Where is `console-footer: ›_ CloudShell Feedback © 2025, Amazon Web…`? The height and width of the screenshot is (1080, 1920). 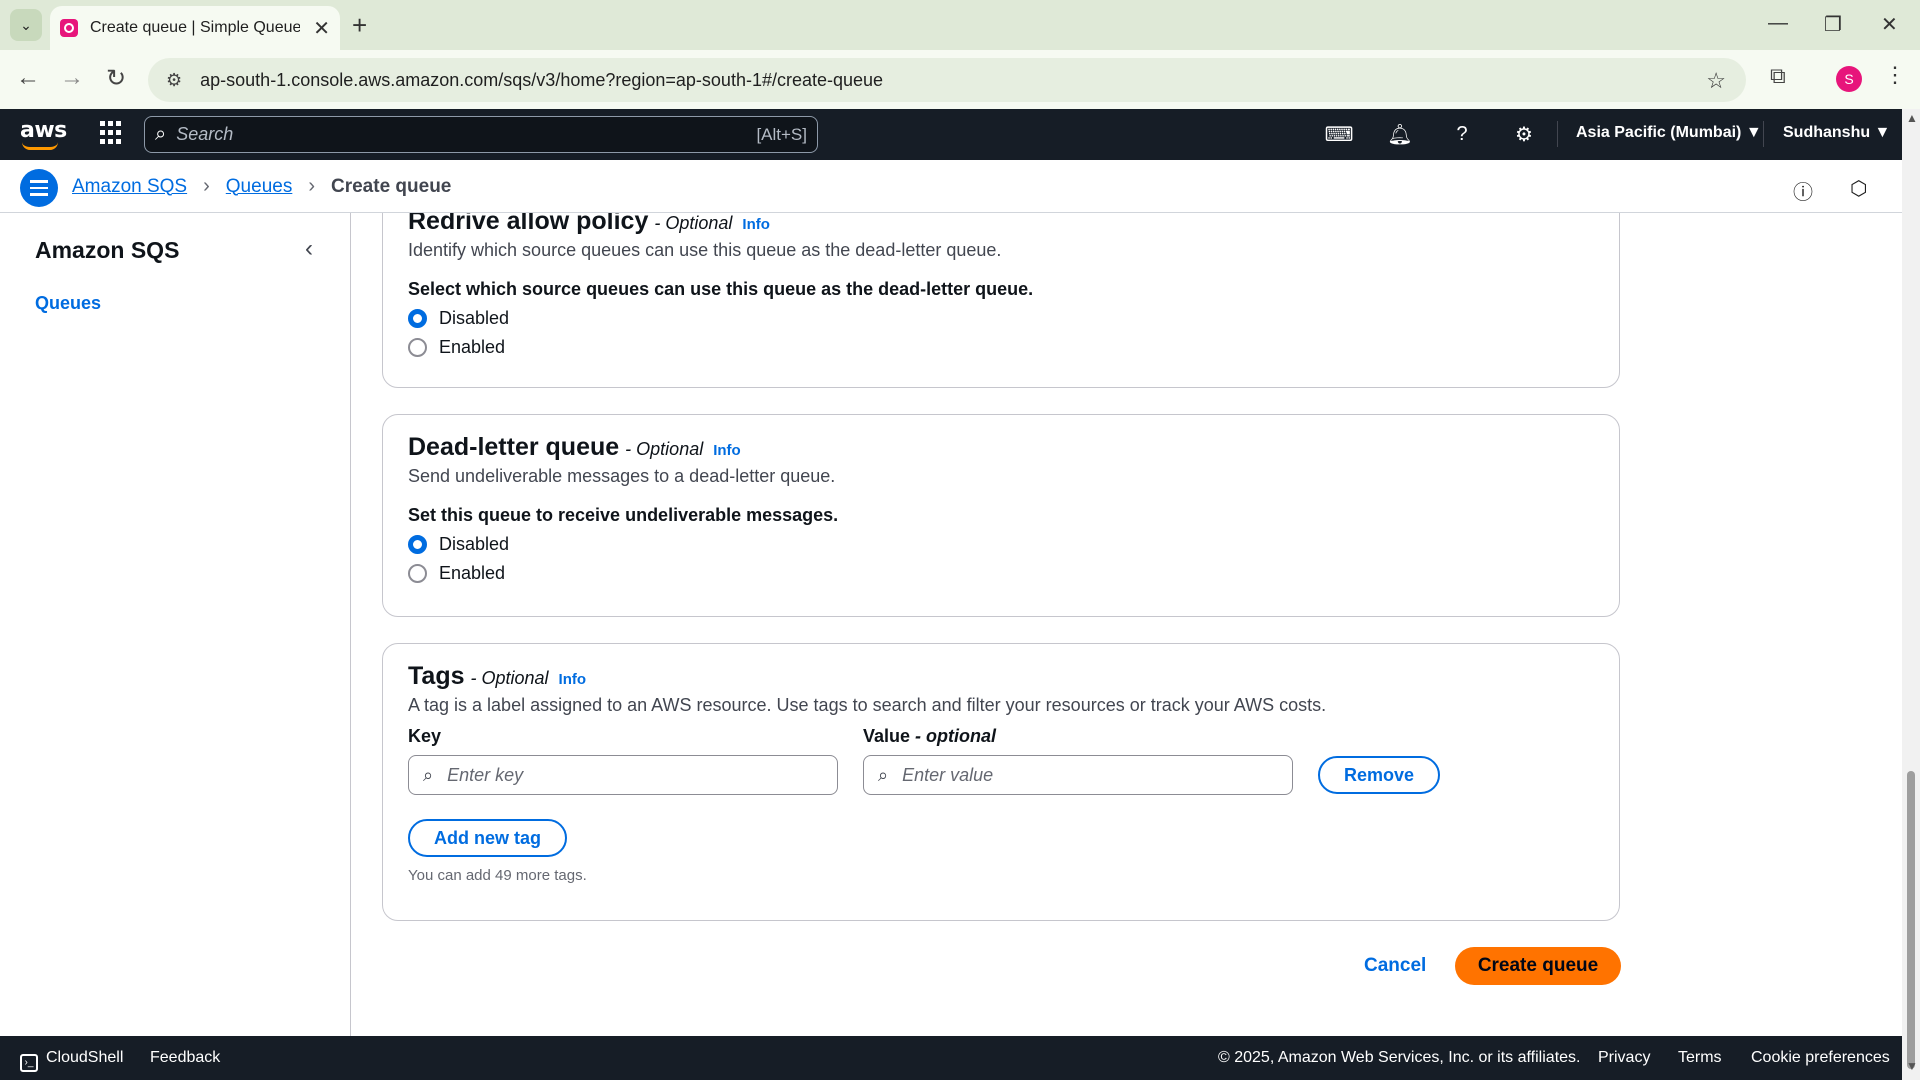 console-footer: ›_ CloudShell Feedback © 2025, Amazon Web… is located at coordinates (951, 1058).